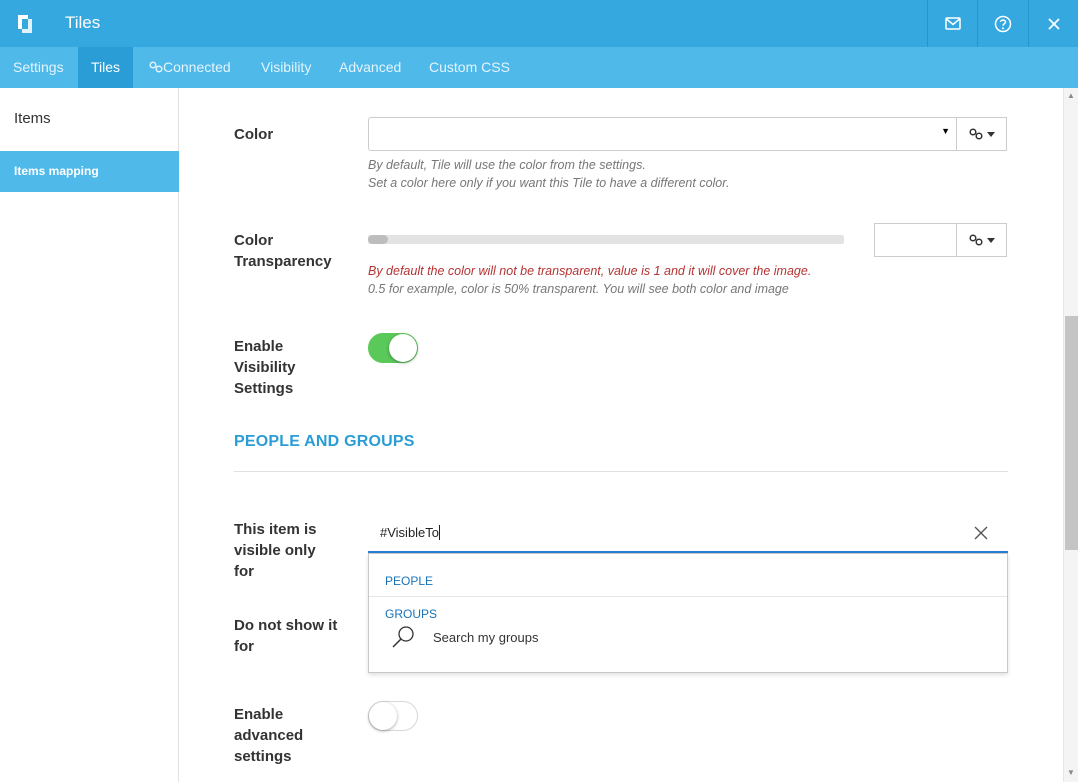 The image size is (1078, 782). I want to click on tab-connected: Connected, so click(190, 67).